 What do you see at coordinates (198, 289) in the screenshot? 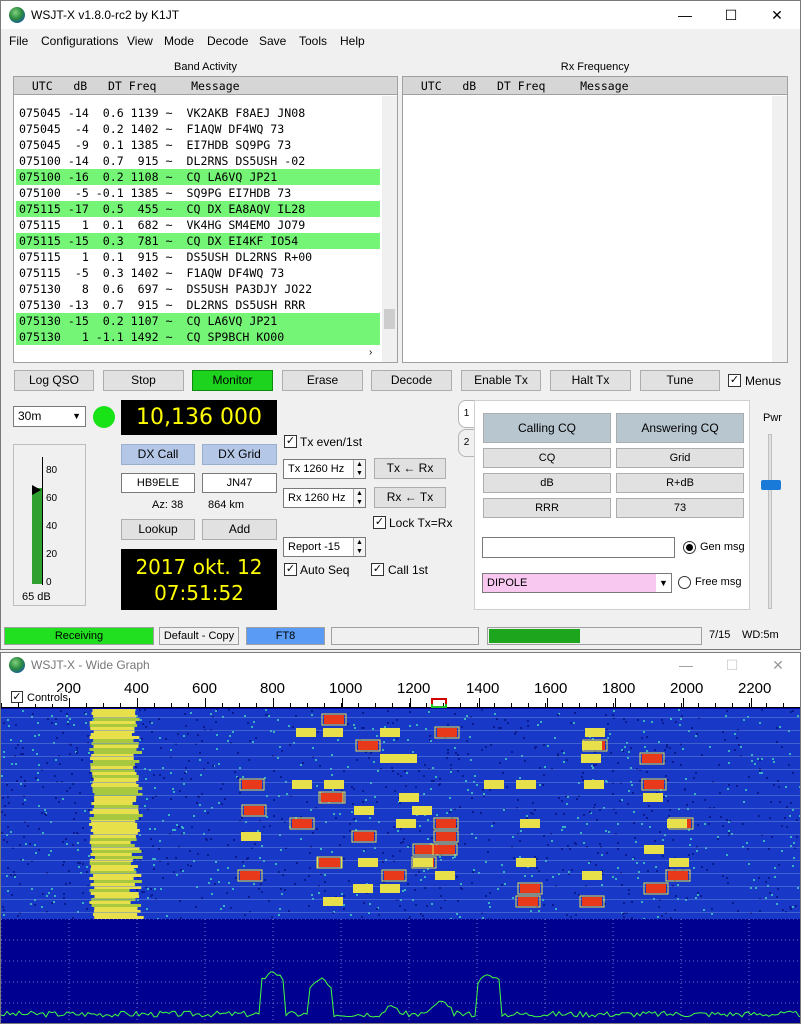
I see `band-activity-row: 075130 8 0.6 697 ~ DS5USH PA3DJY JO22` at bounding box center [198, 289].